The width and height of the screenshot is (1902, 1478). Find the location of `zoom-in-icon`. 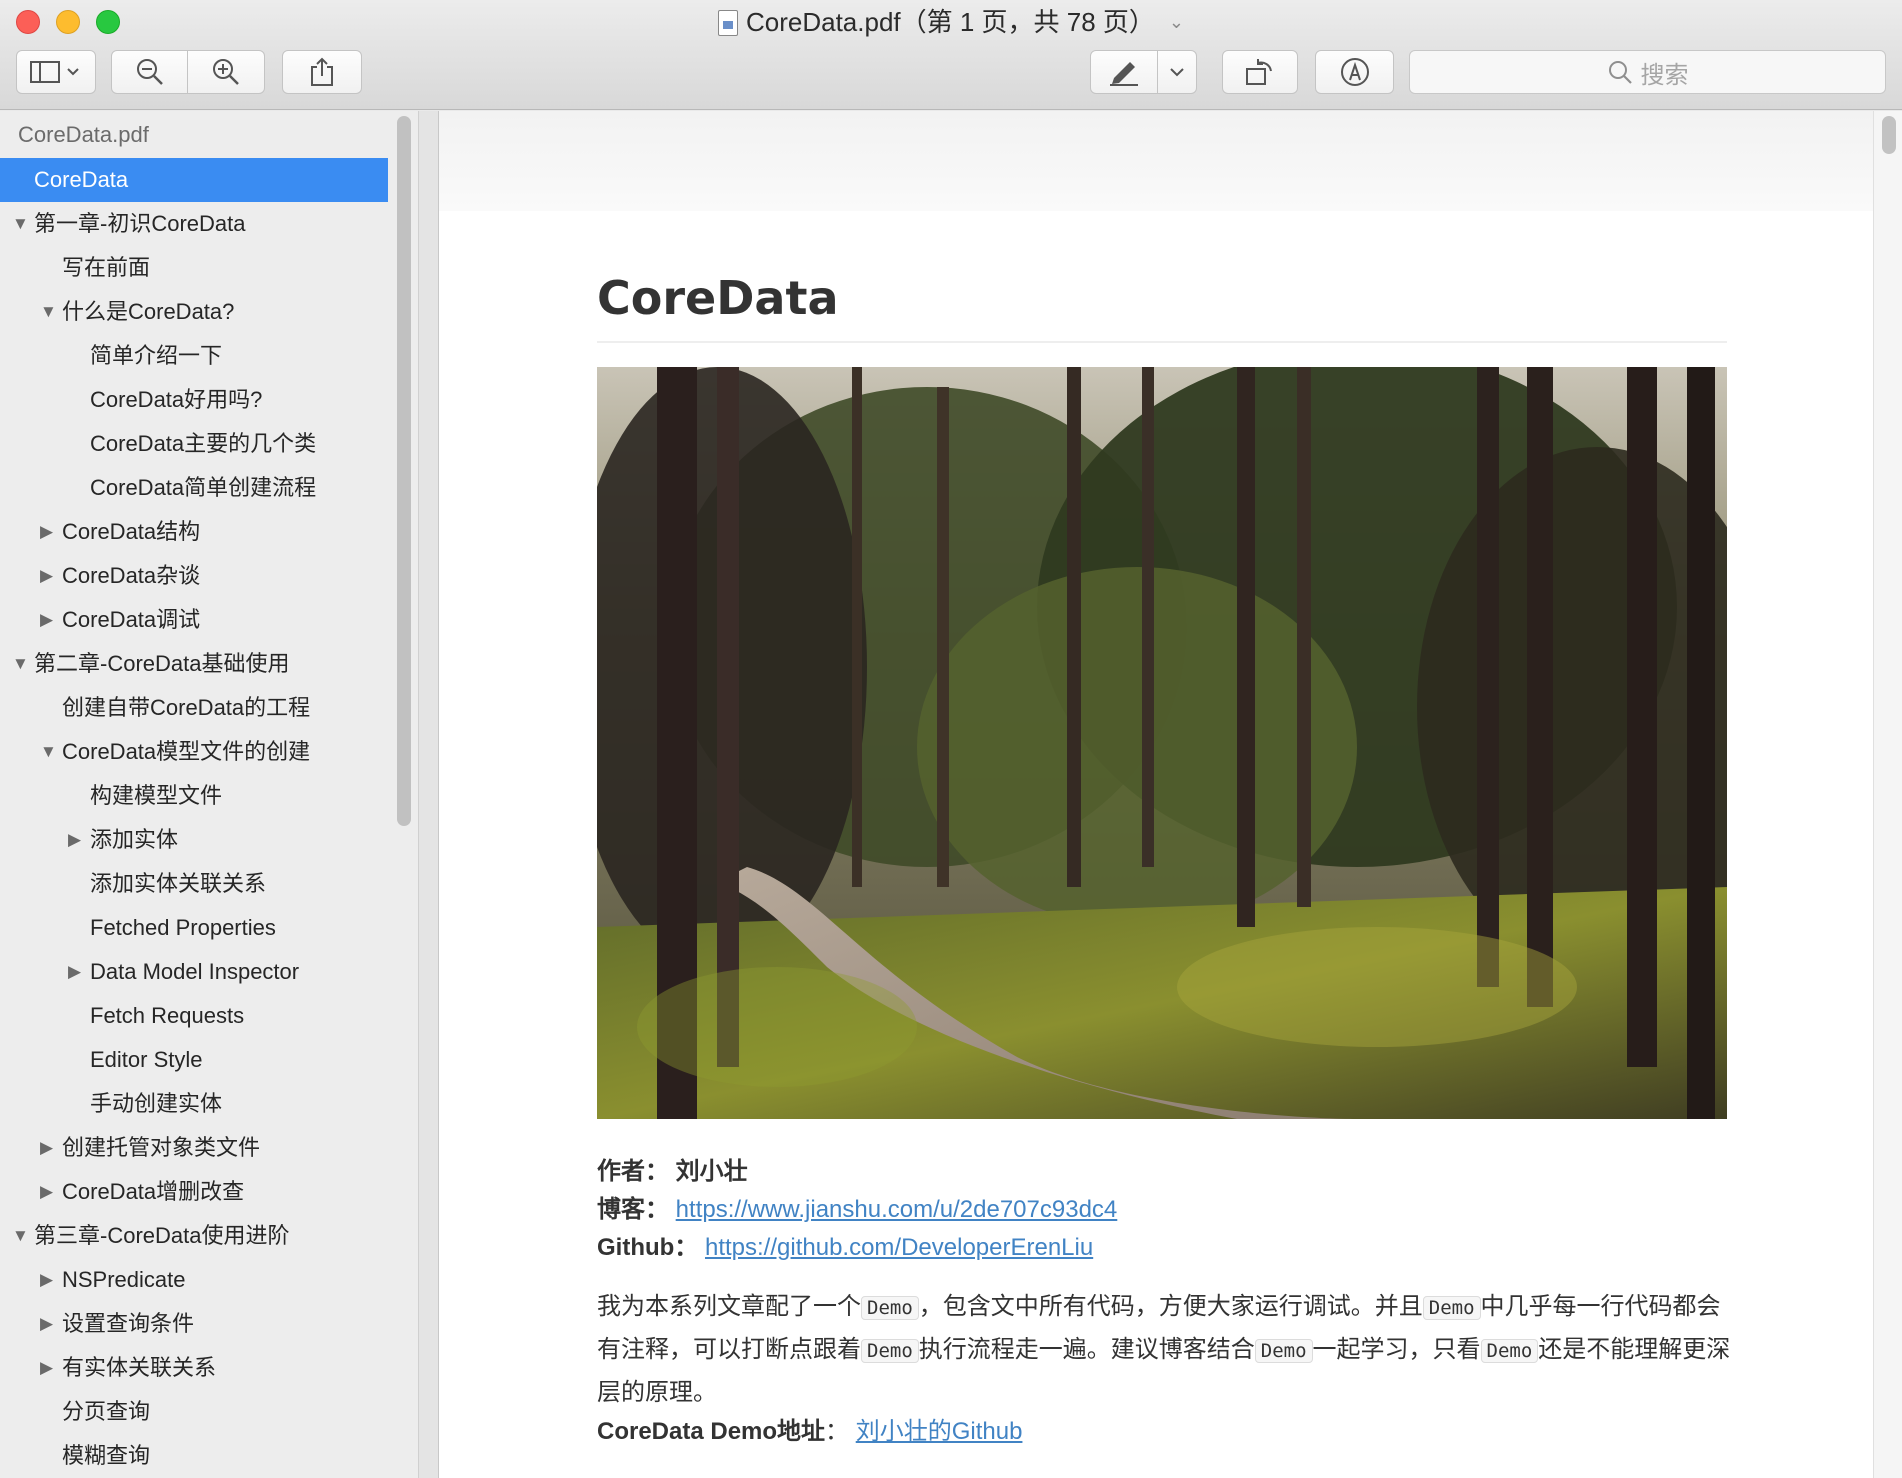

zoom-in-icon is located at coordinates (226, 72).